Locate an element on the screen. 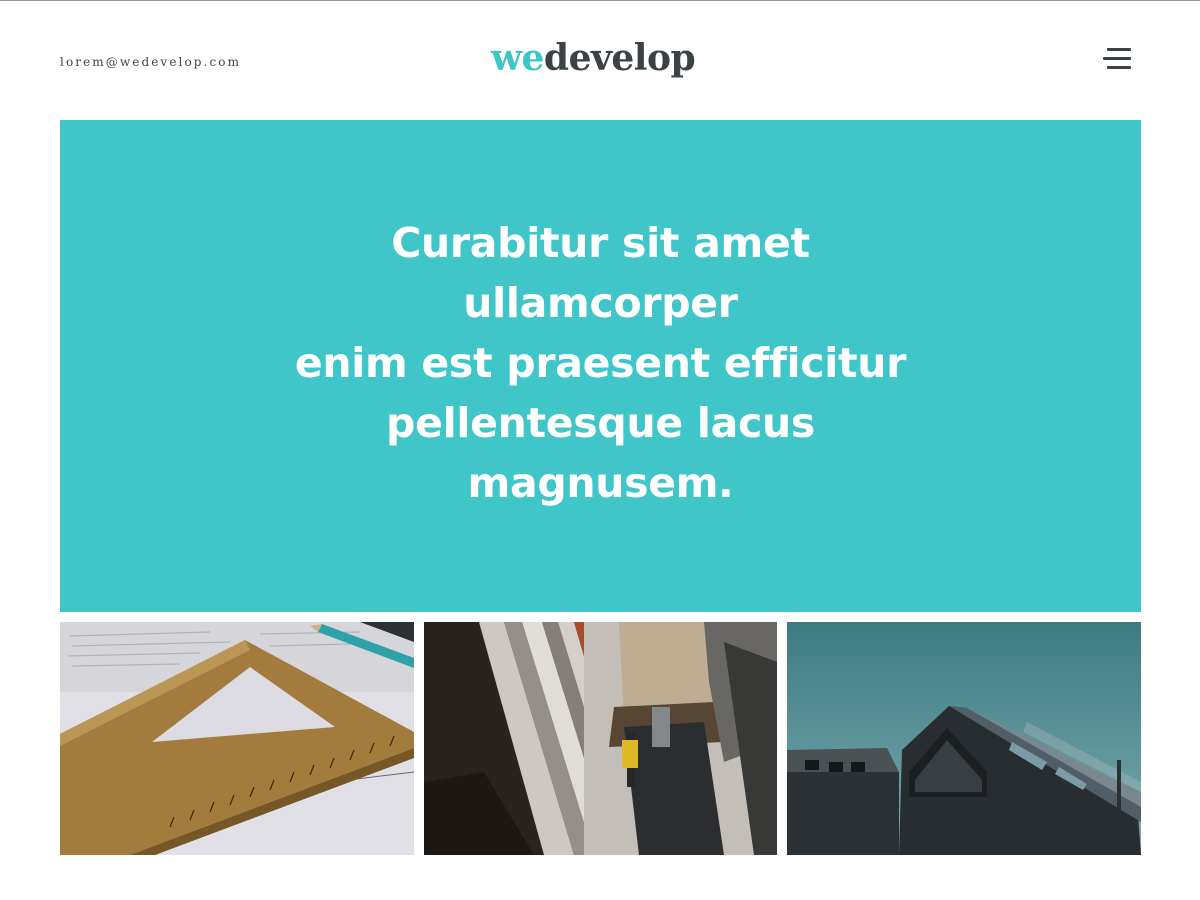 This screenshot has height=900, width=1200. site-logo: wedevelop is located at coordinates (593, 58).